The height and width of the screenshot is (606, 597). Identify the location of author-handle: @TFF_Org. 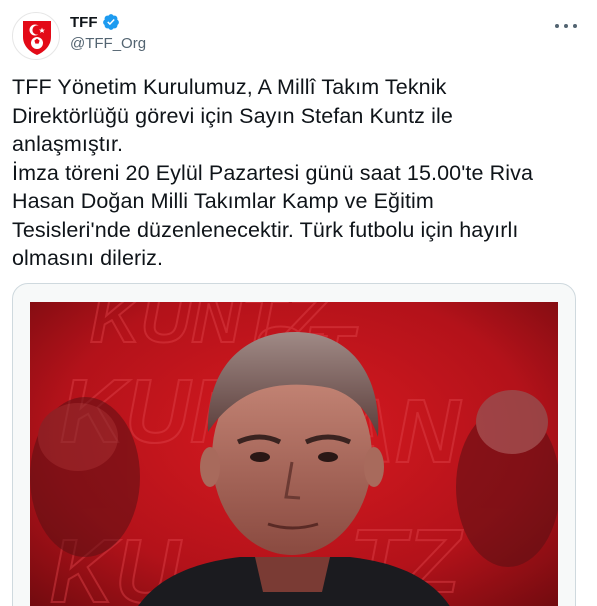
(108, 43).